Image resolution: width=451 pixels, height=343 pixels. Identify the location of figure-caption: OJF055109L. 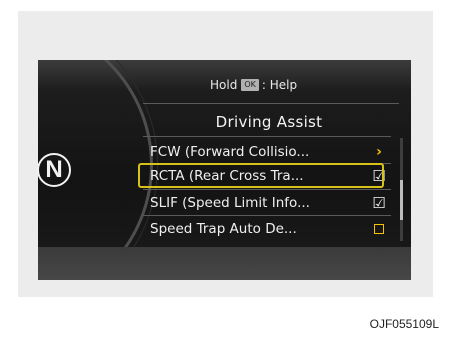
(404, 324).